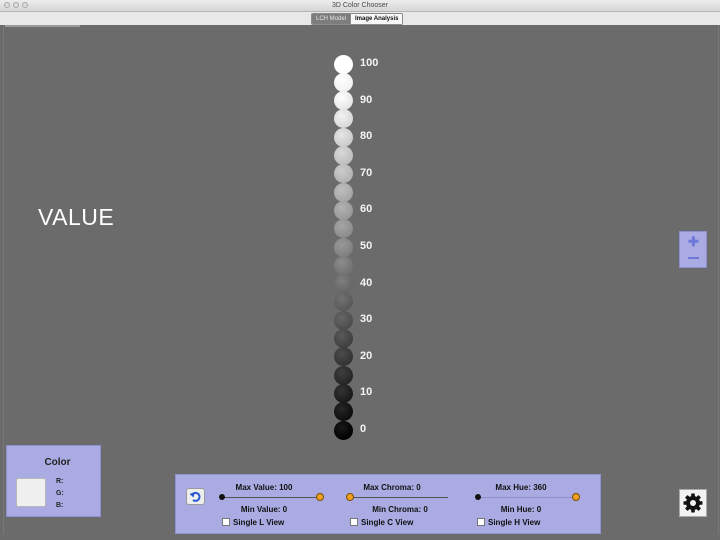  What do you see at coordinates (57, 462) in the screenshot?
I see `color-panel-label: Color` at bounding box center [57, 462].